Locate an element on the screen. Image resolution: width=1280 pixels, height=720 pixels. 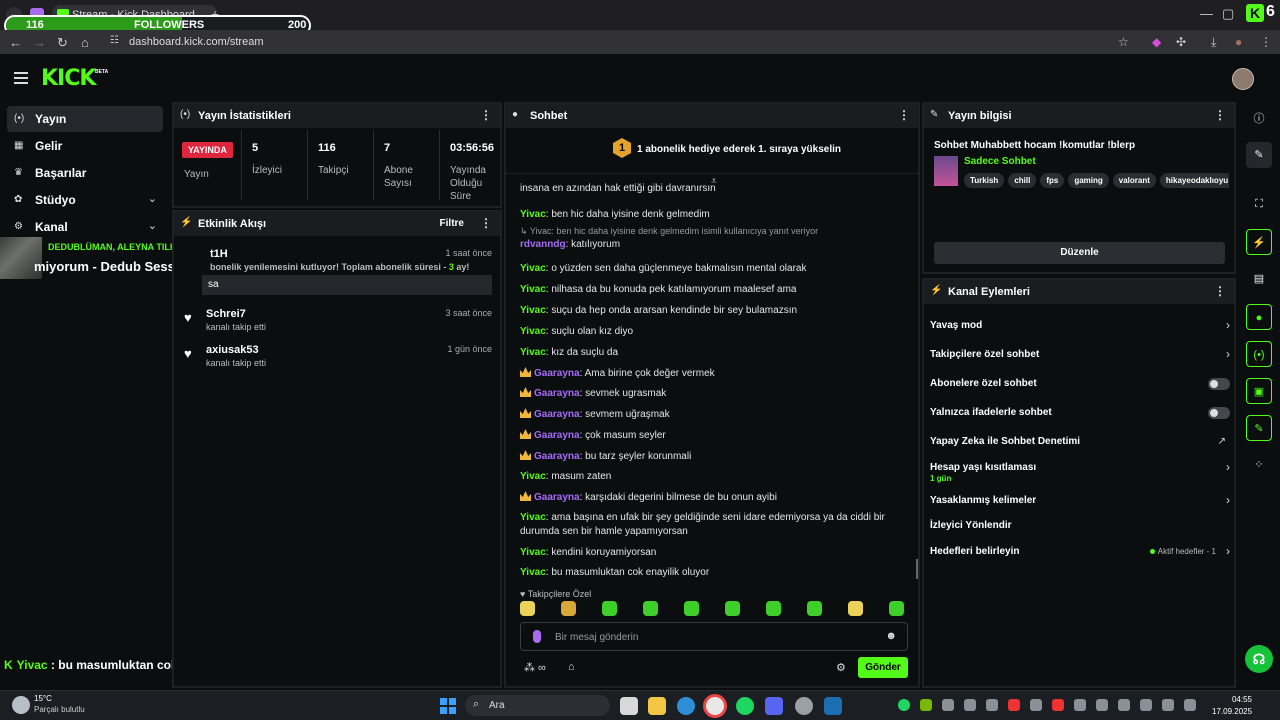
channel-action-row: Hesap yaşı kısıtlaması 1 gün › is located at coordinates (1080, 471).